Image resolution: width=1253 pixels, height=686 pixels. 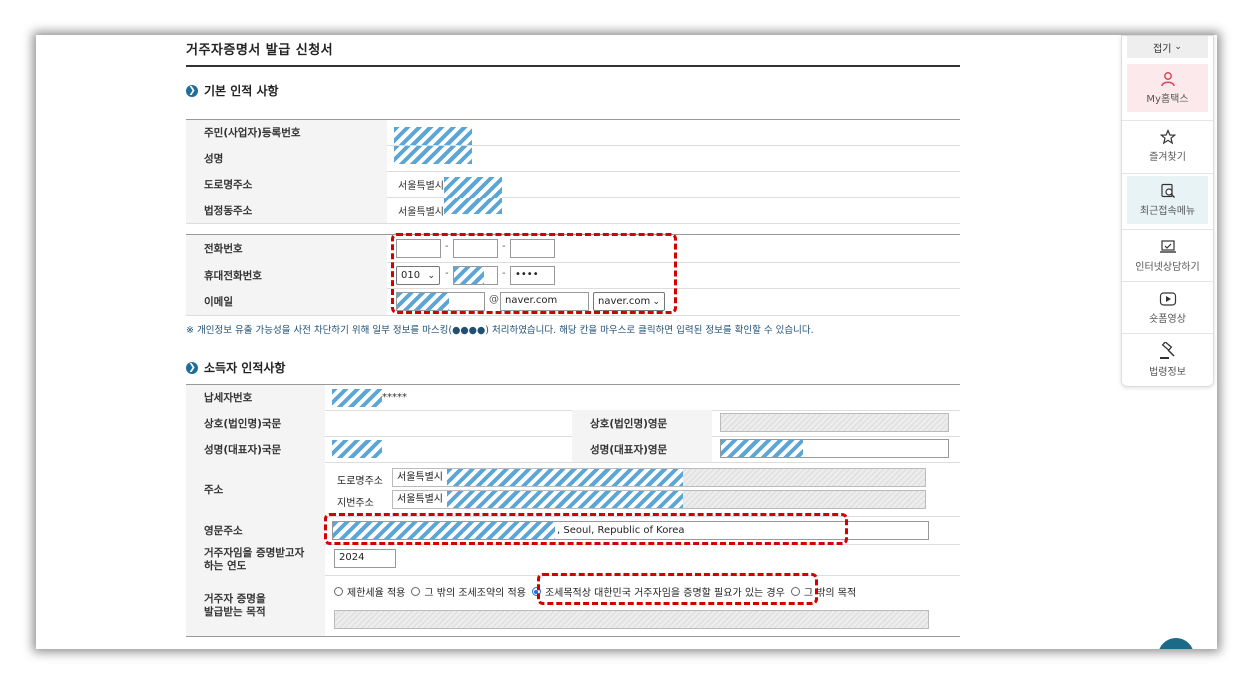 I want to click on person-icon, so click(x=1167, y=79).